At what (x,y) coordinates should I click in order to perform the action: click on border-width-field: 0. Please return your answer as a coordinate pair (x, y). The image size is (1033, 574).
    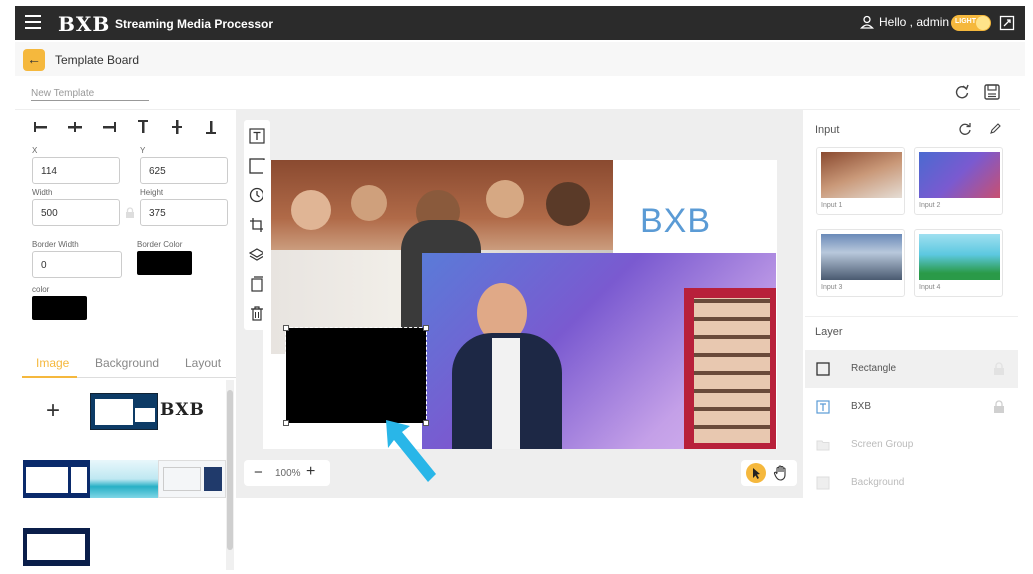
    Looking at the image, I should click on (77, 264).